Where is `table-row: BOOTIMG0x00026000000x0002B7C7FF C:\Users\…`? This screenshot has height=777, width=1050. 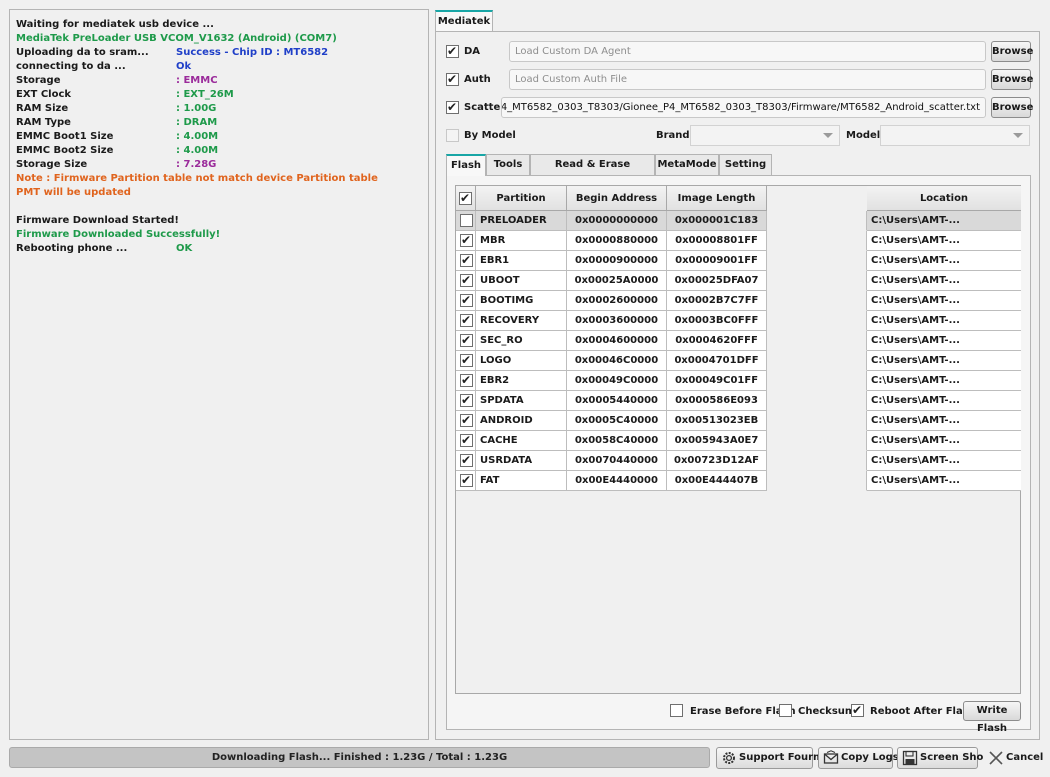 table-row: BOOTIMG0x00026000000x0002B7C7FF C:\Users\… is located at coordinates (738, 301).